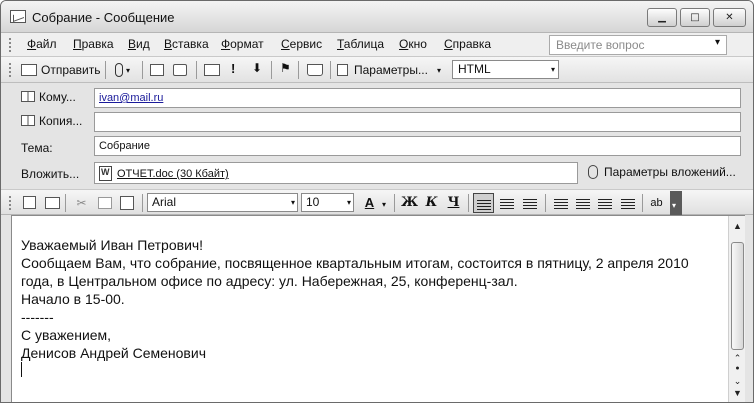  Describe the element at coordinates (409, 203) in the screenshot. I see `bold-button: Ж` at that location.